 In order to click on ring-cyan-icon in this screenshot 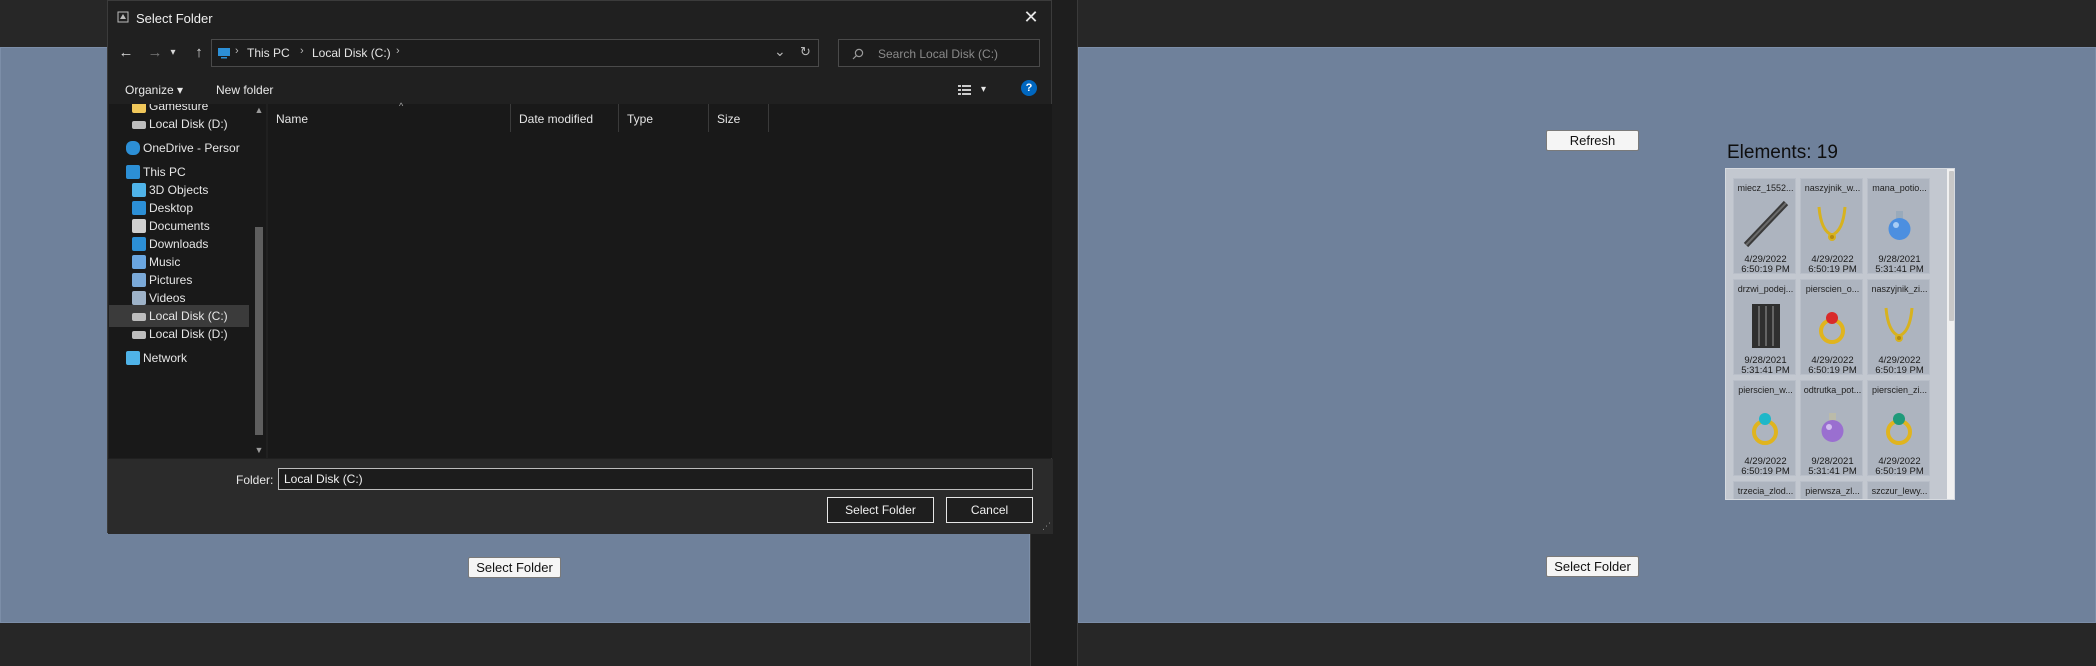, I will do `click(1765, 429)`.